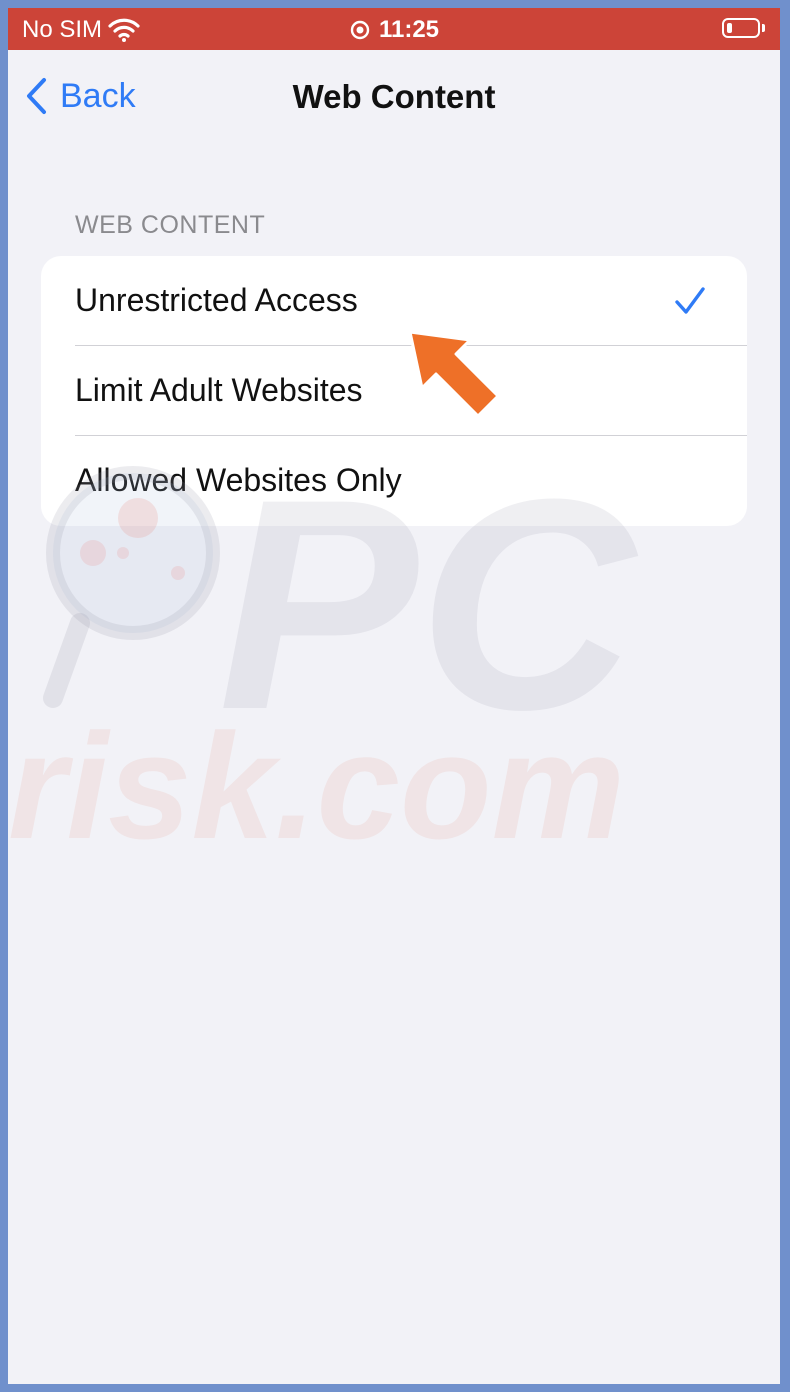 The image size is (790, 1392). I want to click on option-label: Unrestricted Access, so click(216, 300).